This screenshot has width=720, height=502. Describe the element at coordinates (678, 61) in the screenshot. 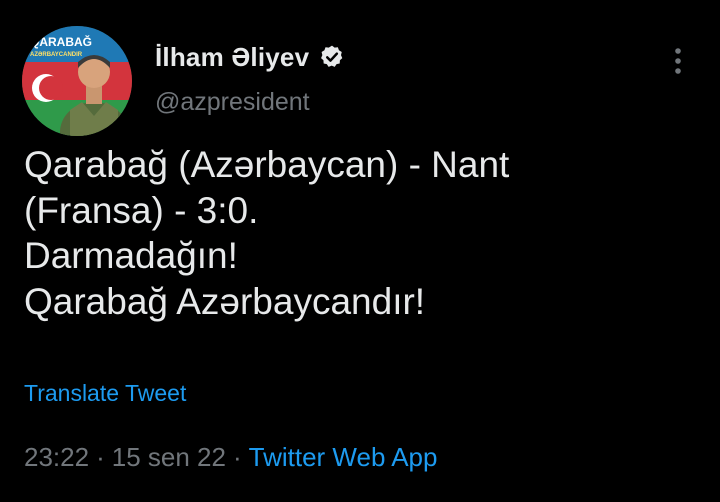

I see `more-options-icon` at that location.